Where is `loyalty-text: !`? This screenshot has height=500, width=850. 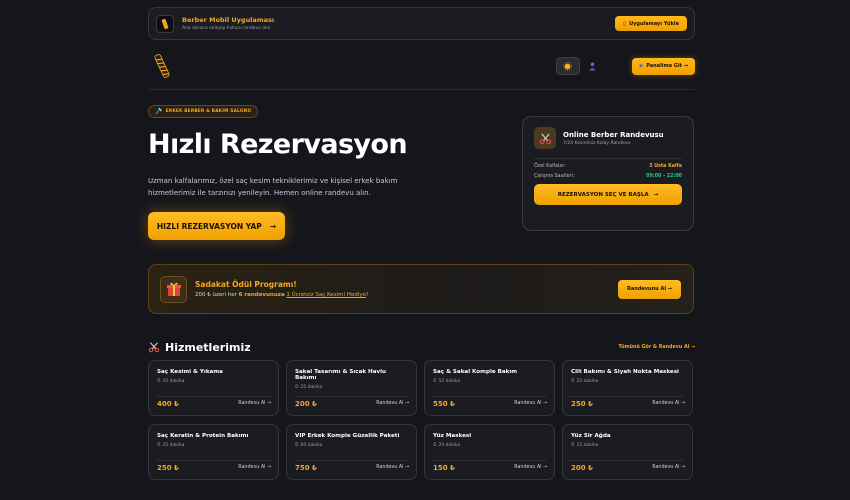
loyalty-text: ! is located at coordinates (367, 295).